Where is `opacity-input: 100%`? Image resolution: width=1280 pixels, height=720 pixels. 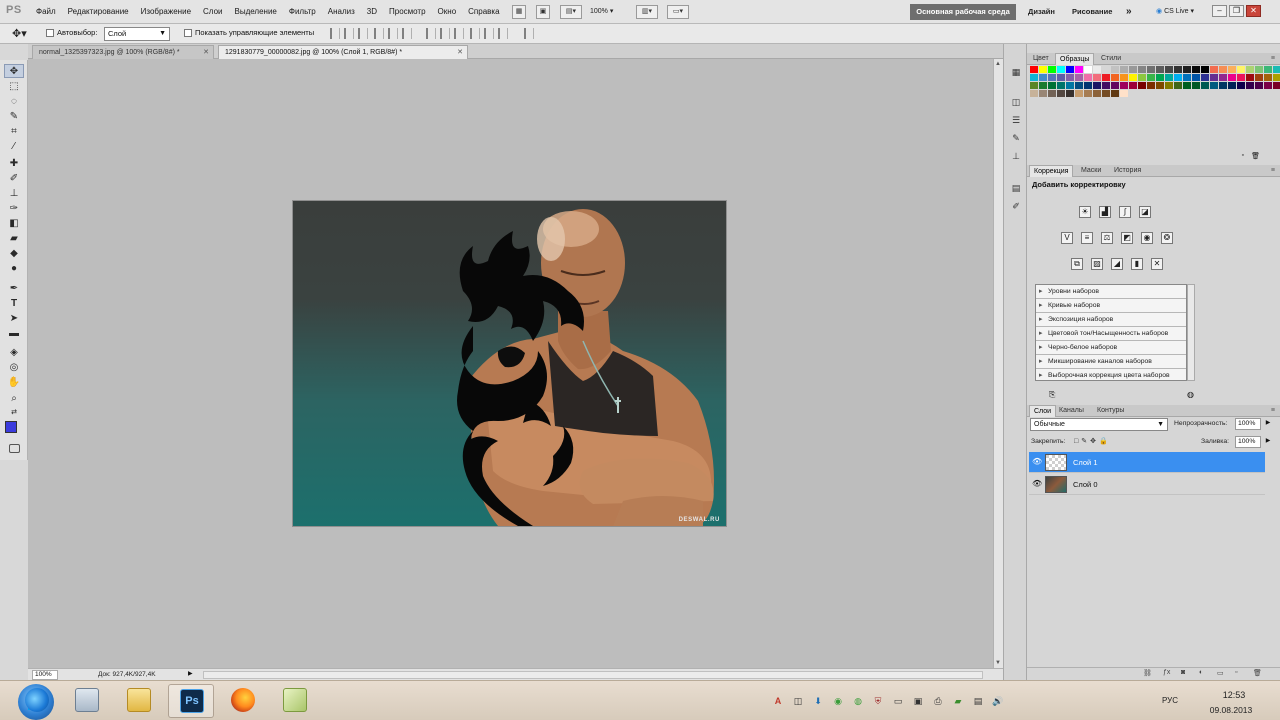
opacity-input: 100% is located at coordinates (1248, 424).